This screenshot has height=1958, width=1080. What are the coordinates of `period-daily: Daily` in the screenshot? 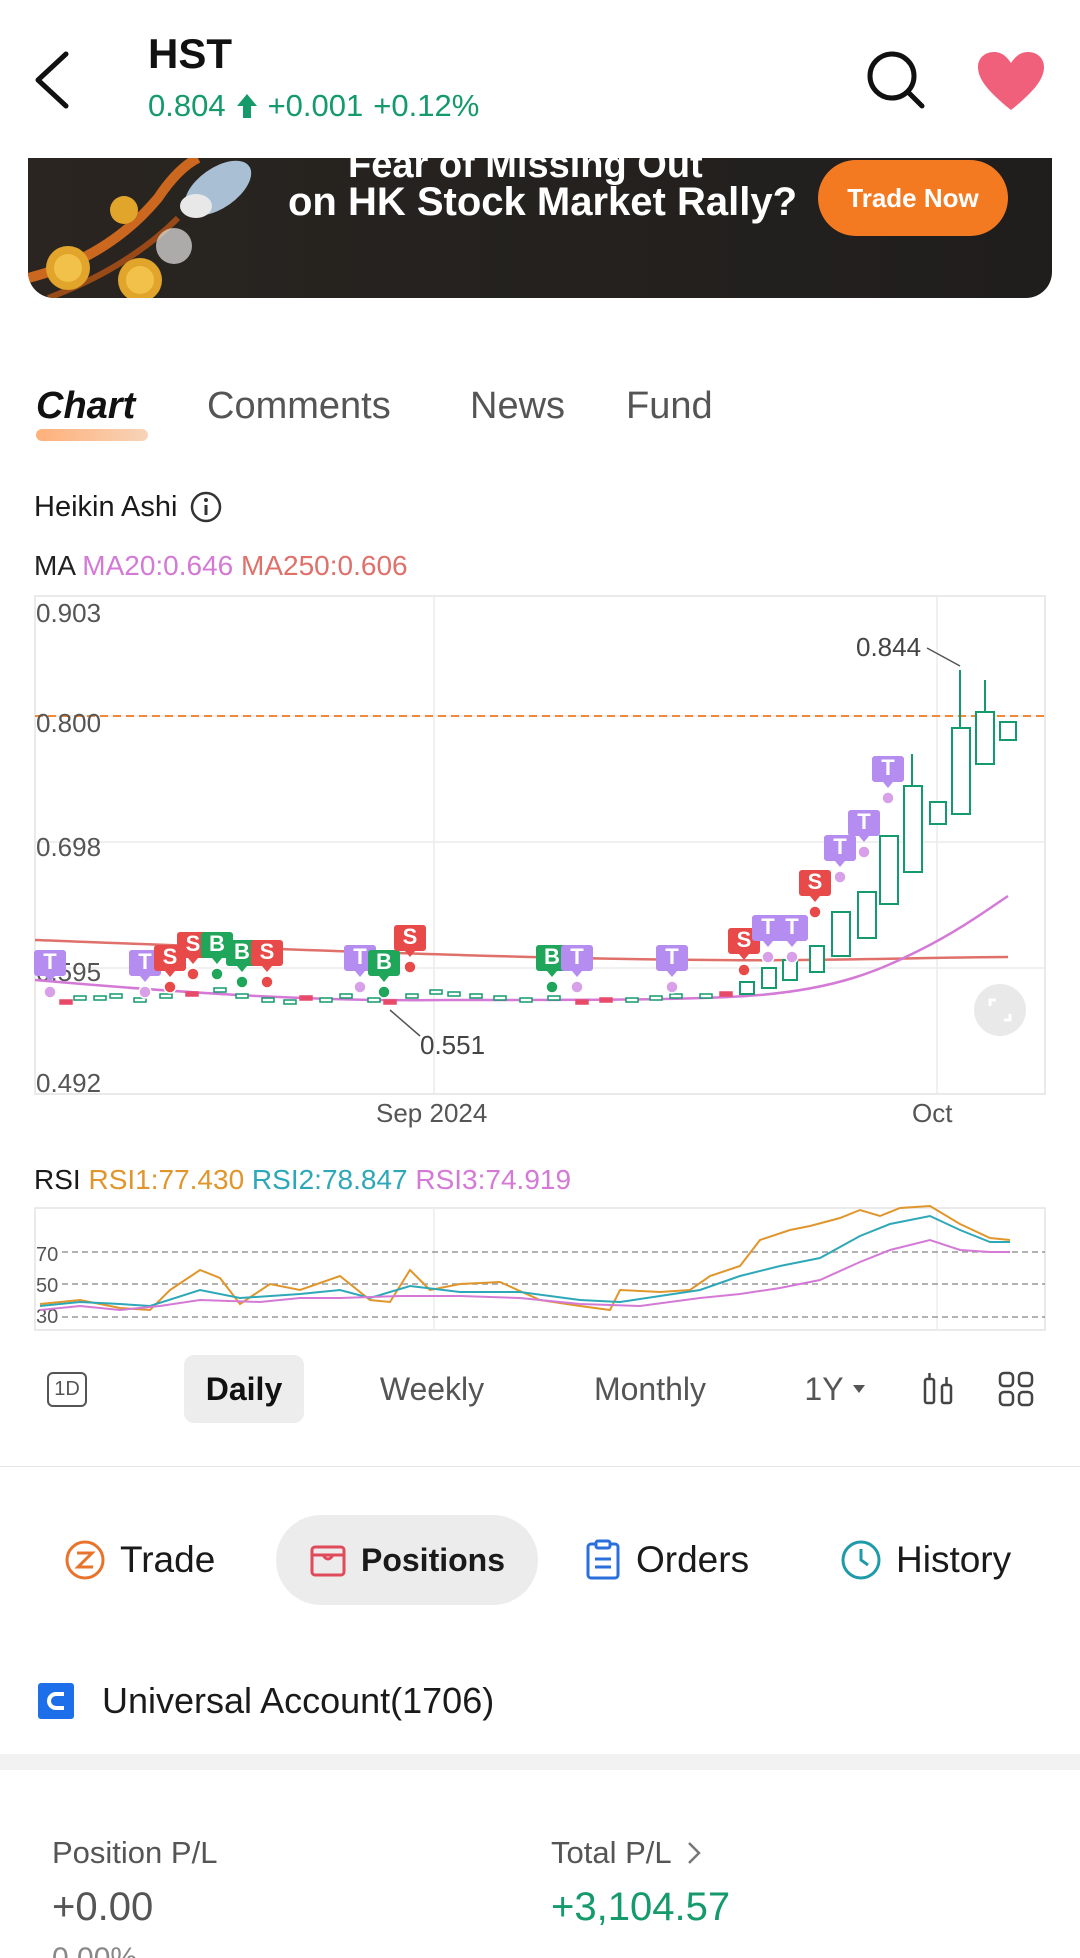 It's located at (244, 1389).